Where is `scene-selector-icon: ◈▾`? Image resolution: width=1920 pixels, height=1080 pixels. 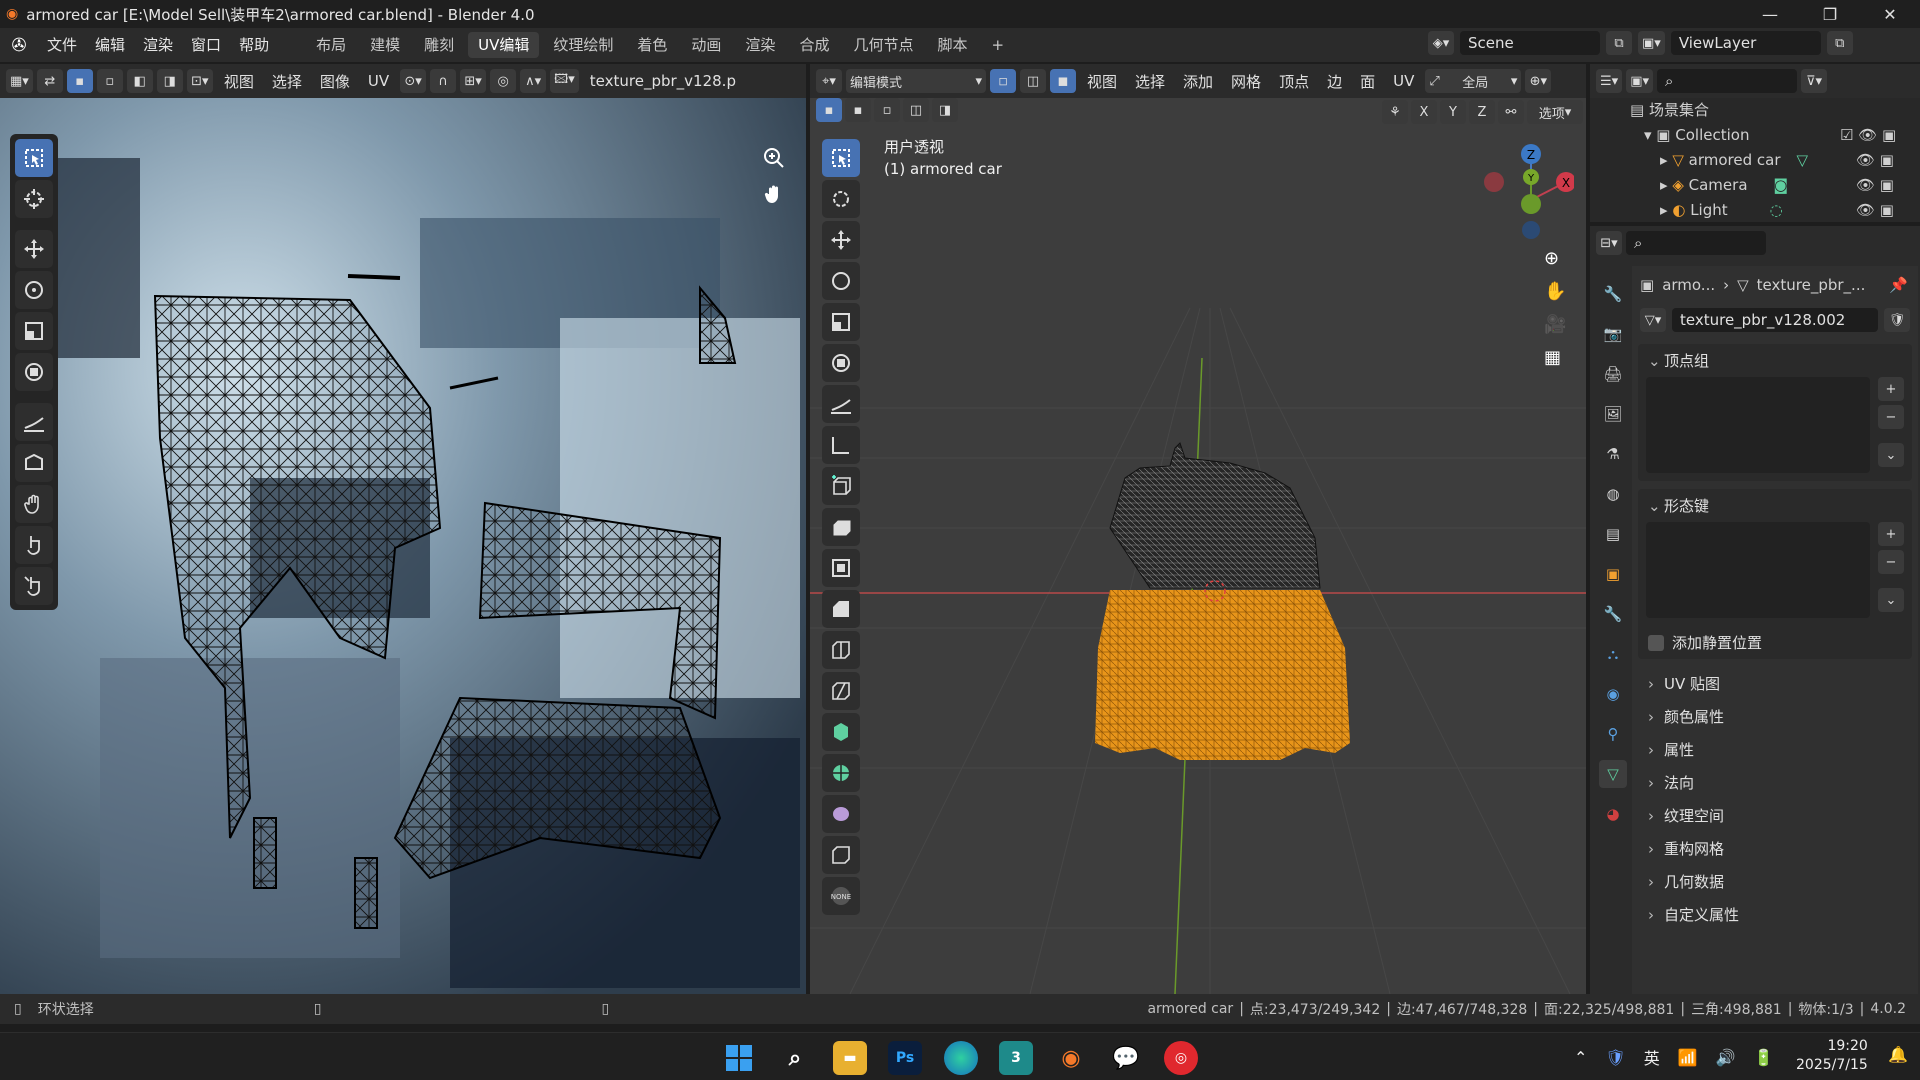 scene-selector-icon: ◈▾ is located at coordinates (1441, 43).